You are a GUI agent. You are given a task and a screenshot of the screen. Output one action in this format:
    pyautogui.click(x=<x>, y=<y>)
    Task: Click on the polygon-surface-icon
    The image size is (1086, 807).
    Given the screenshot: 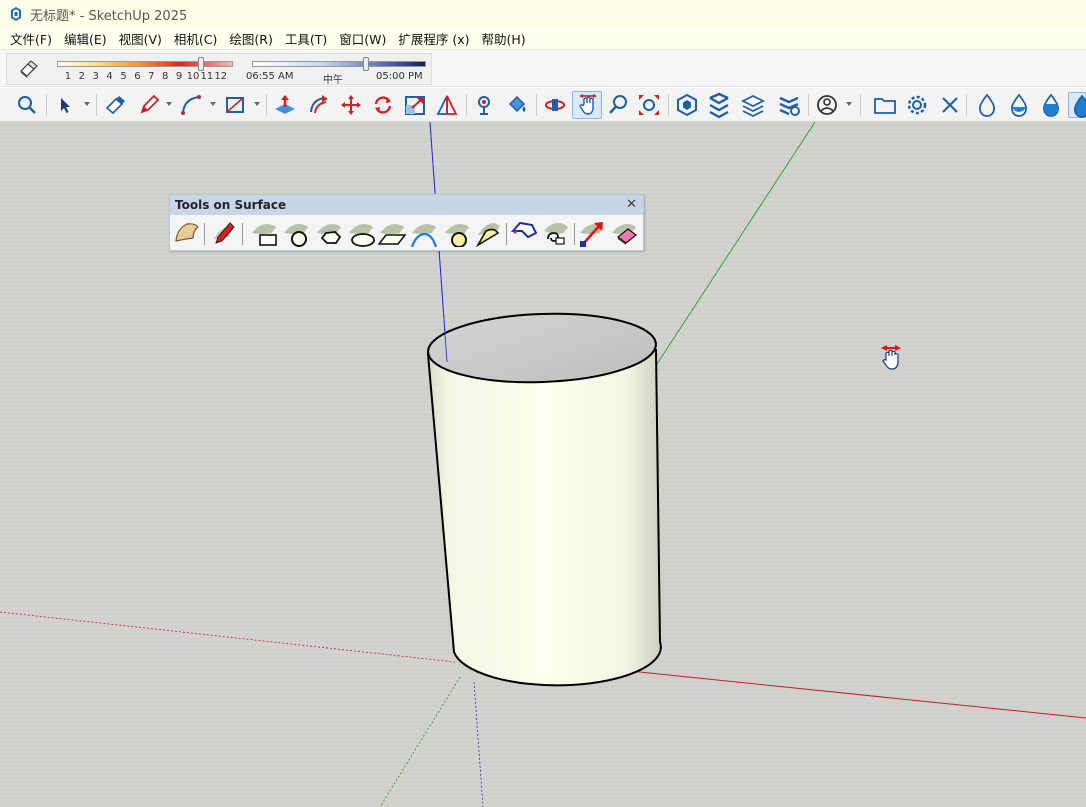 What is the action you would take?
    pyautogui.click(x=329, y=233)
    